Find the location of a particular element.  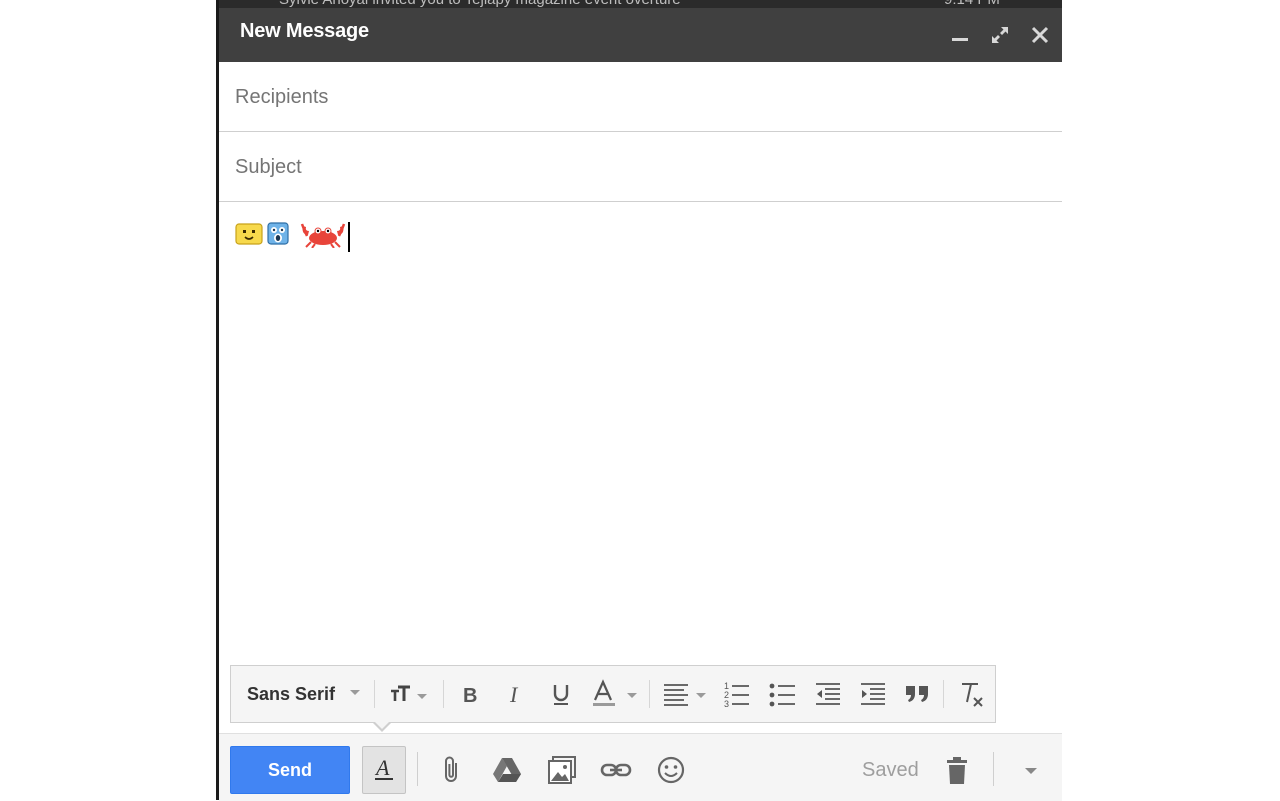

ghost-face-emoji-icon is located at coordinates (278, 236).